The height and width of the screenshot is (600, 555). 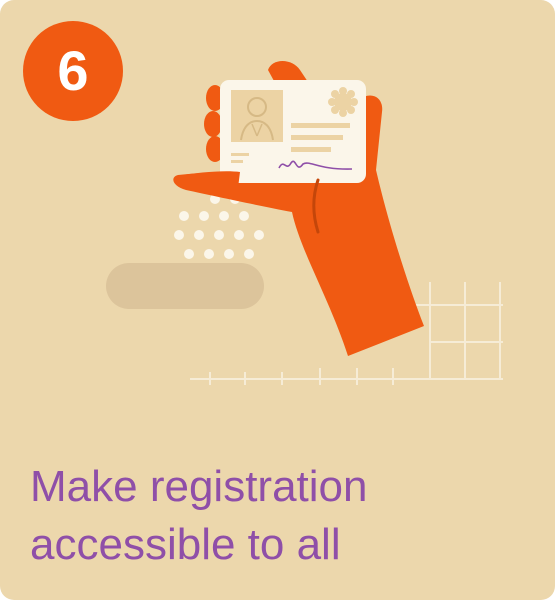 I want to click on dot-pattern, so click(x=219, y=226).